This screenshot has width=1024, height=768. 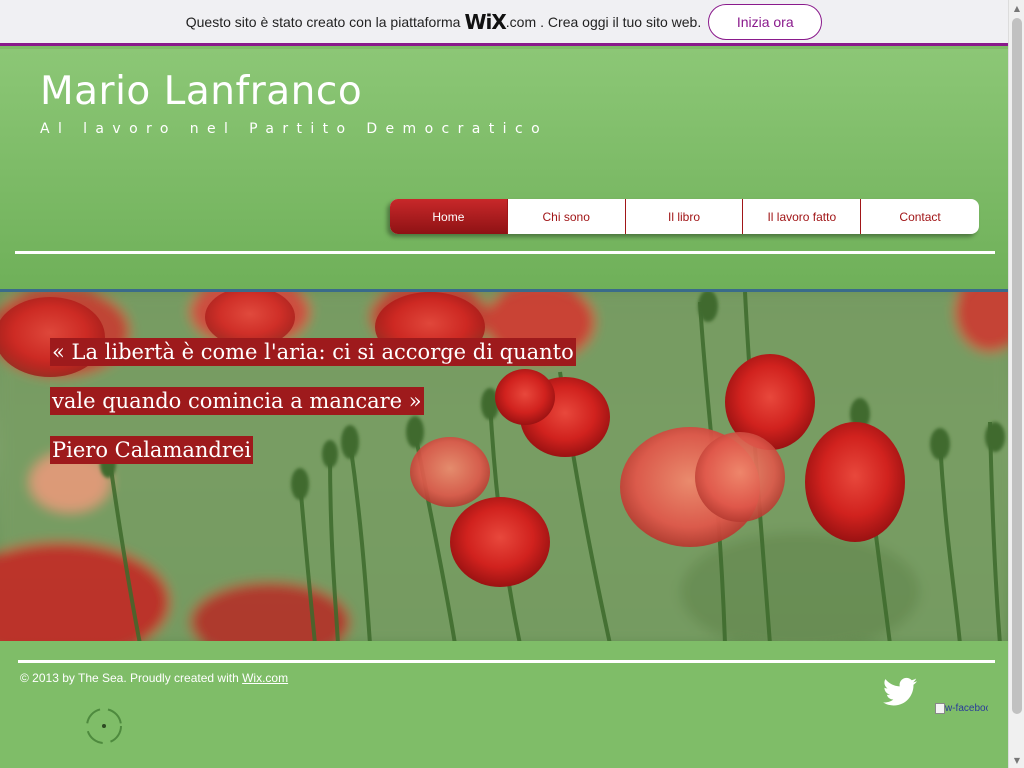 What do you see at coordinates (506, 661) in the screenshot?
I see `footer-divider` at bounding box center [506, 661].